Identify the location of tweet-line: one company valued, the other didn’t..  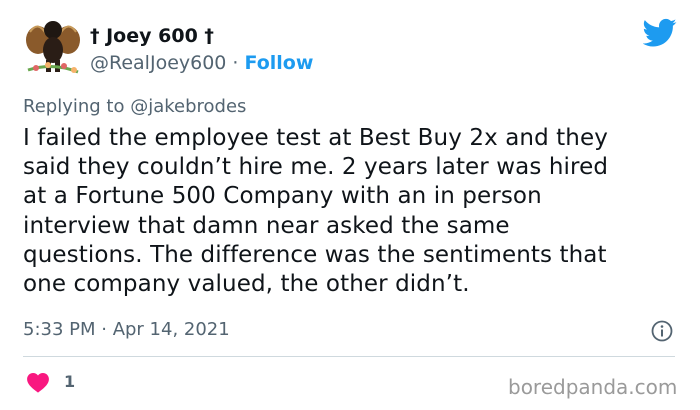
(246, 284).